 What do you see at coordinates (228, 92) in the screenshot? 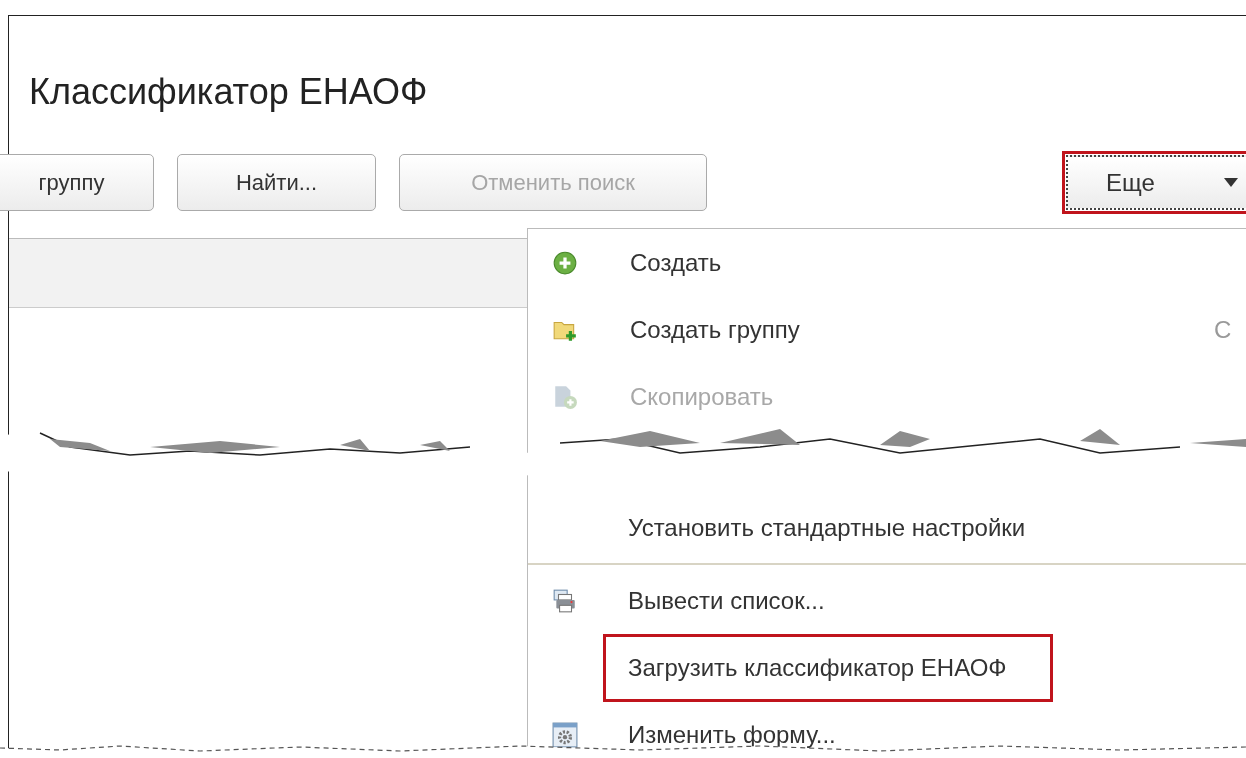
I see `page-title: Классификатор ЕНАОФ` at bounding box center [228, 92].